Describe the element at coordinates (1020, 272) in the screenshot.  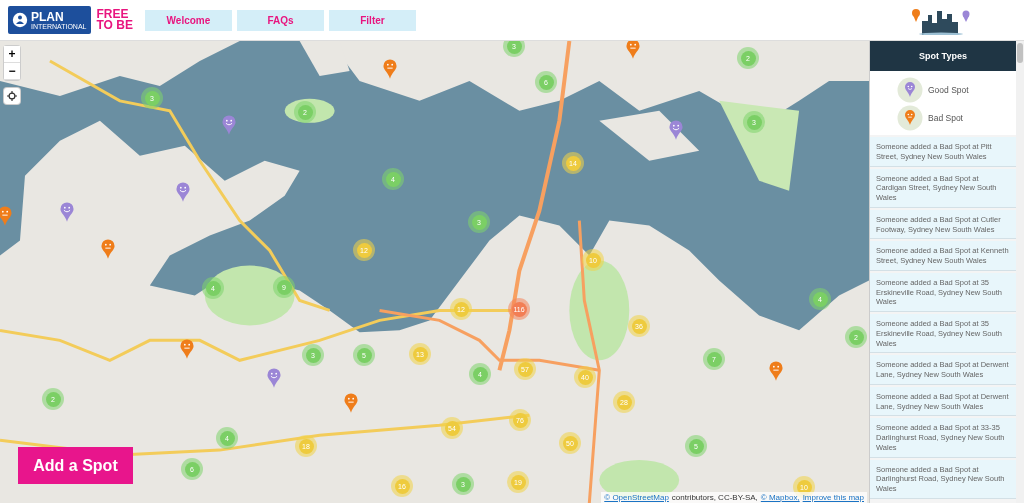
I see `scrollbar` at that location.